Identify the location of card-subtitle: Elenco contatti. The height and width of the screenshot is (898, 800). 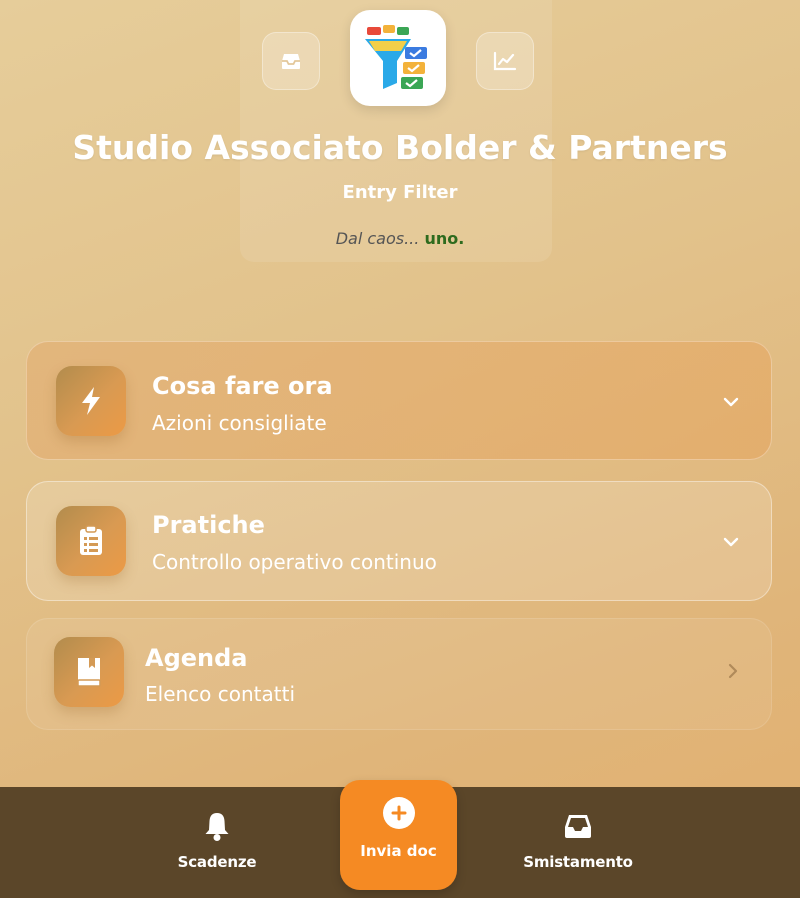
(220, 694).